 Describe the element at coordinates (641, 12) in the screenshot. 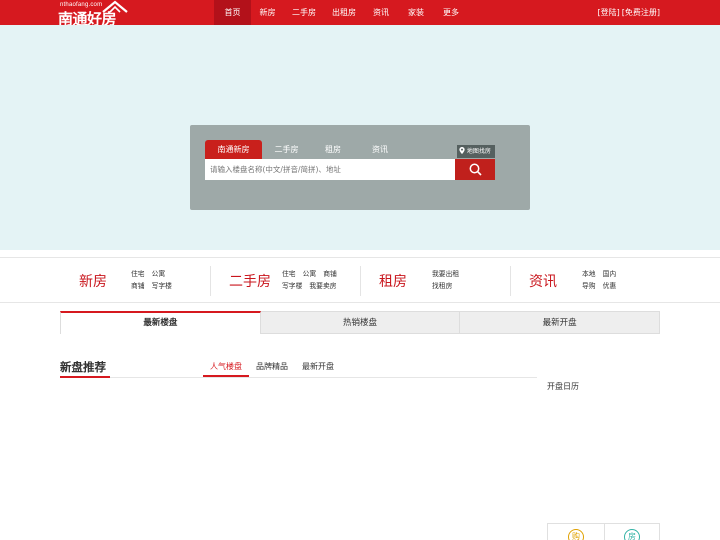

I see `register-link: [免费注册]` at that location.